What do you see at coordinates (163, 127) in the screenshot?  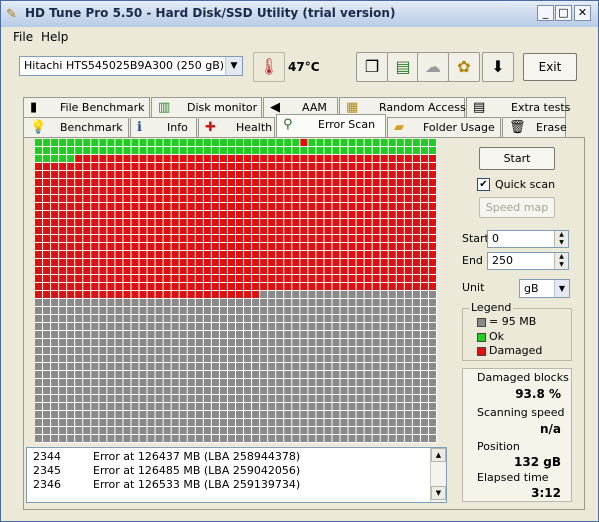 I see `tab-info: ℹ Info` at bounding box center [163, 127].